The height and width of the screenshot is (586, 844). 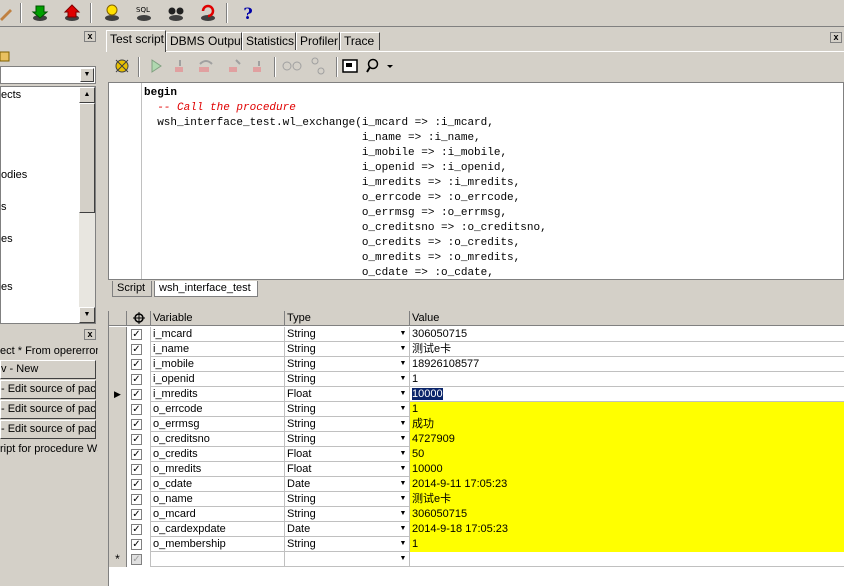 What do you see at coordinates (627, 424) in the screenshot?
I see `value-cell: 成功` at bounding box center [627, 424].